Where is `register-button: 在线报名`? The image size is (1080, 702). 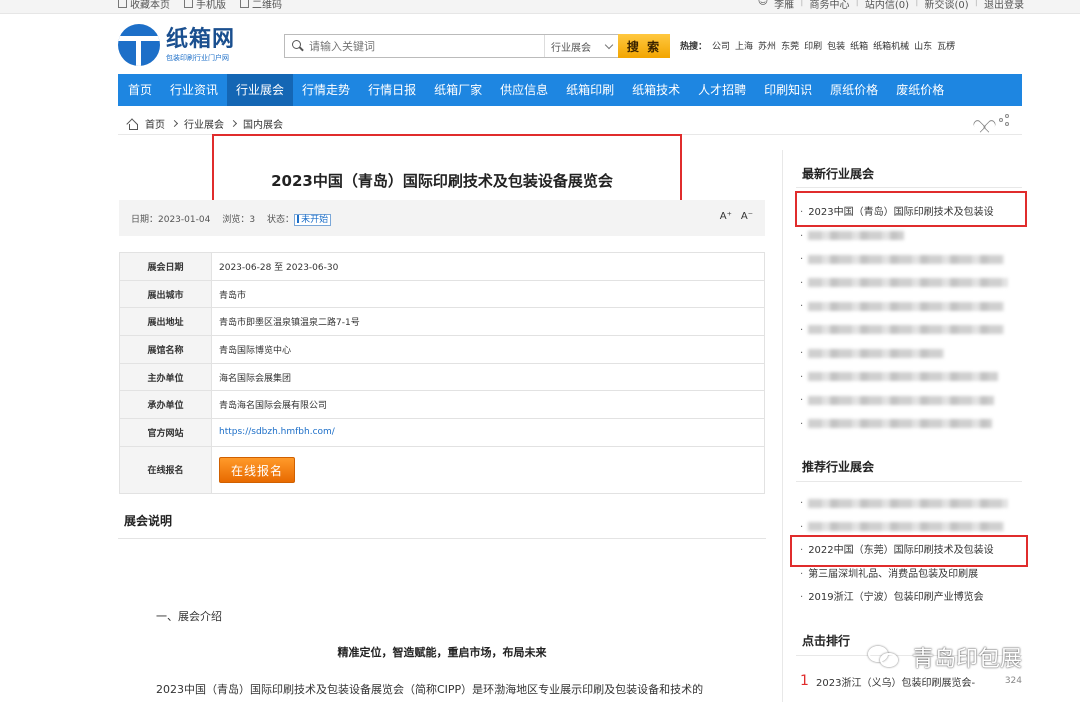
register-button: 在线报名 is located at coordinates (257, 469).